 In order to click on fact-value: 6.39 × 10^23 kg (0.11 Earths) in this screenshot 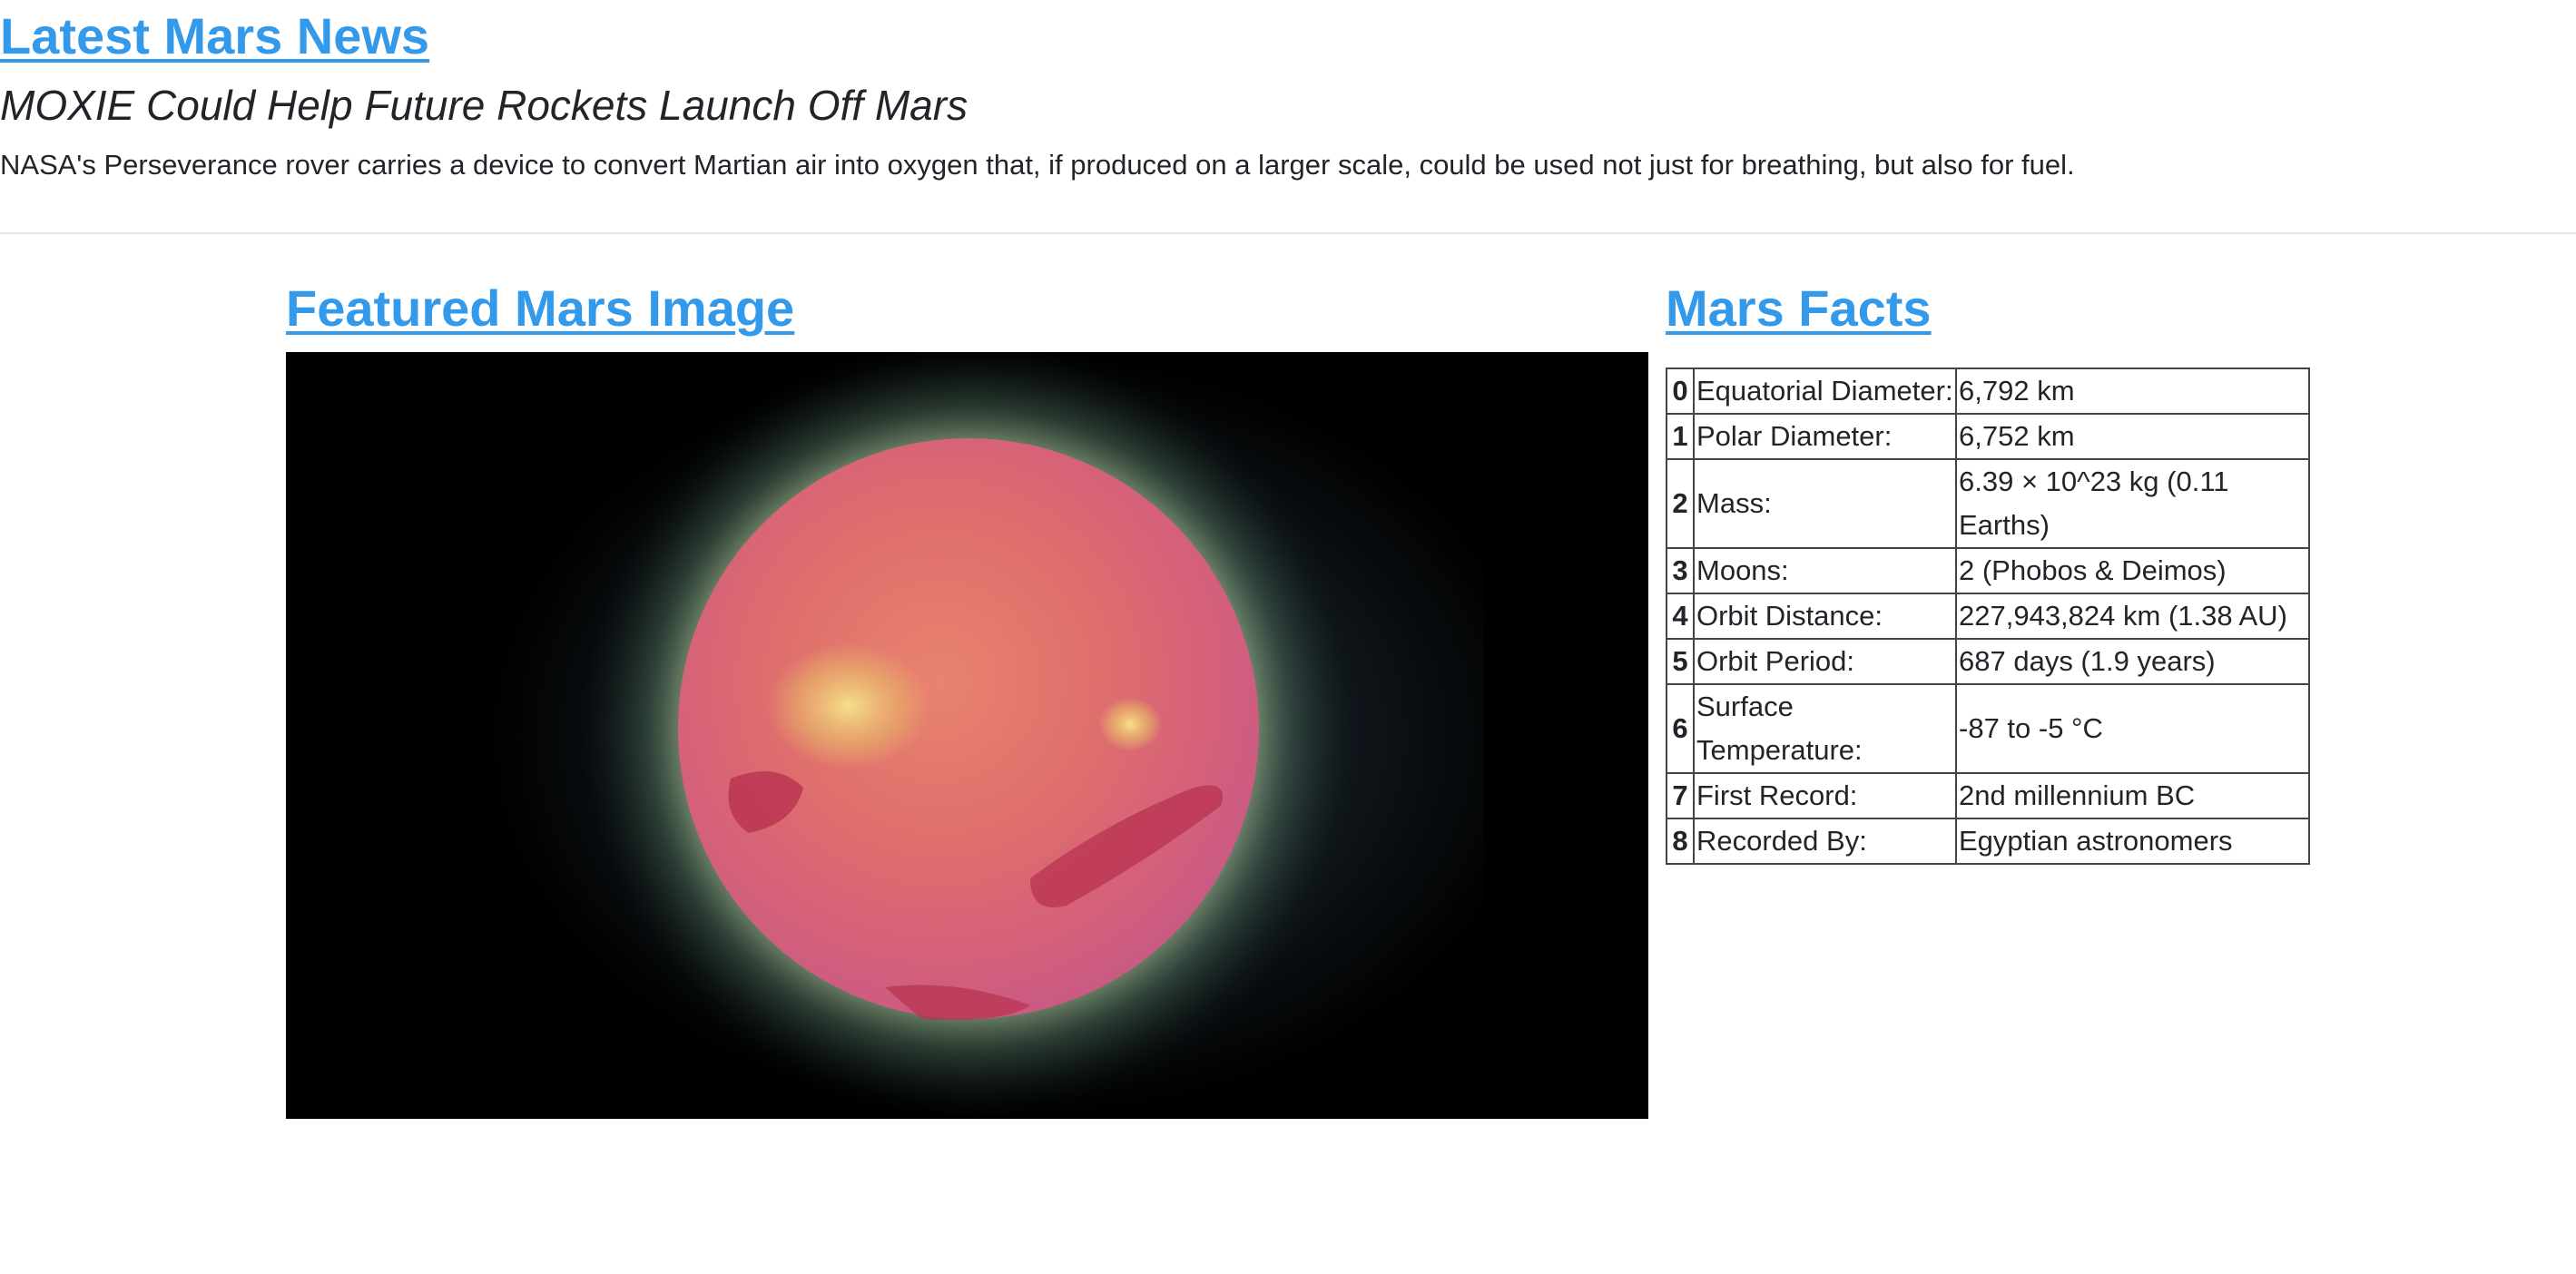, I will do `click(2132, 503)`.